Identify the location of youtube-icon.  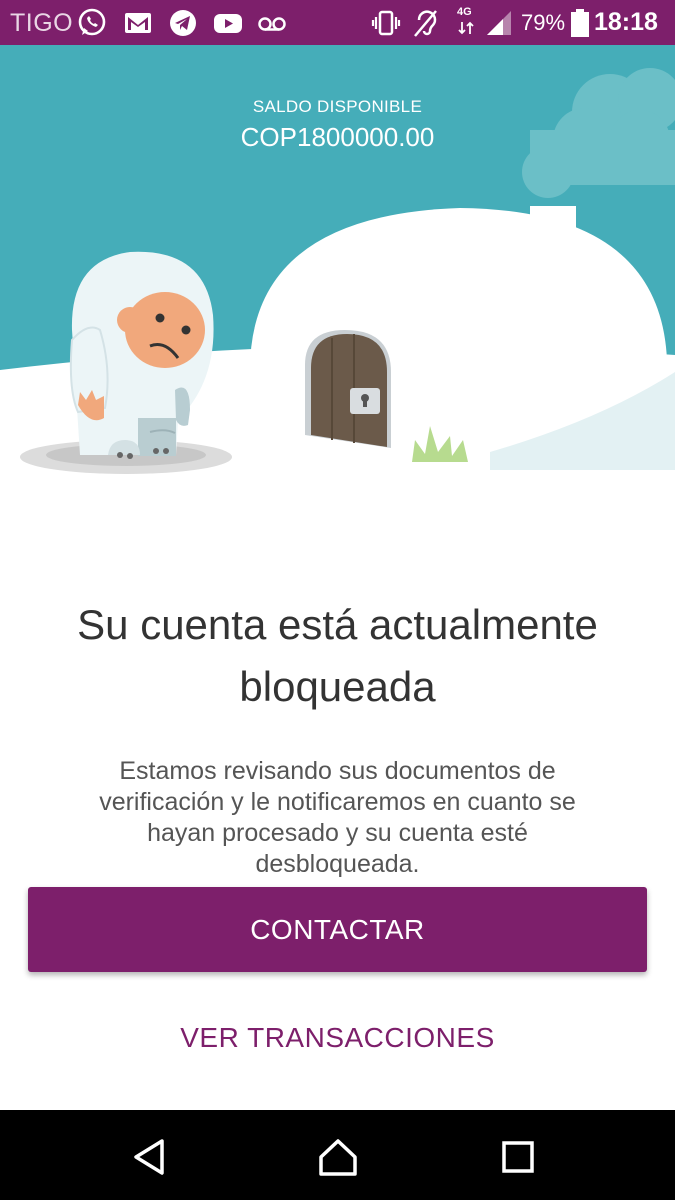
(228, 23).